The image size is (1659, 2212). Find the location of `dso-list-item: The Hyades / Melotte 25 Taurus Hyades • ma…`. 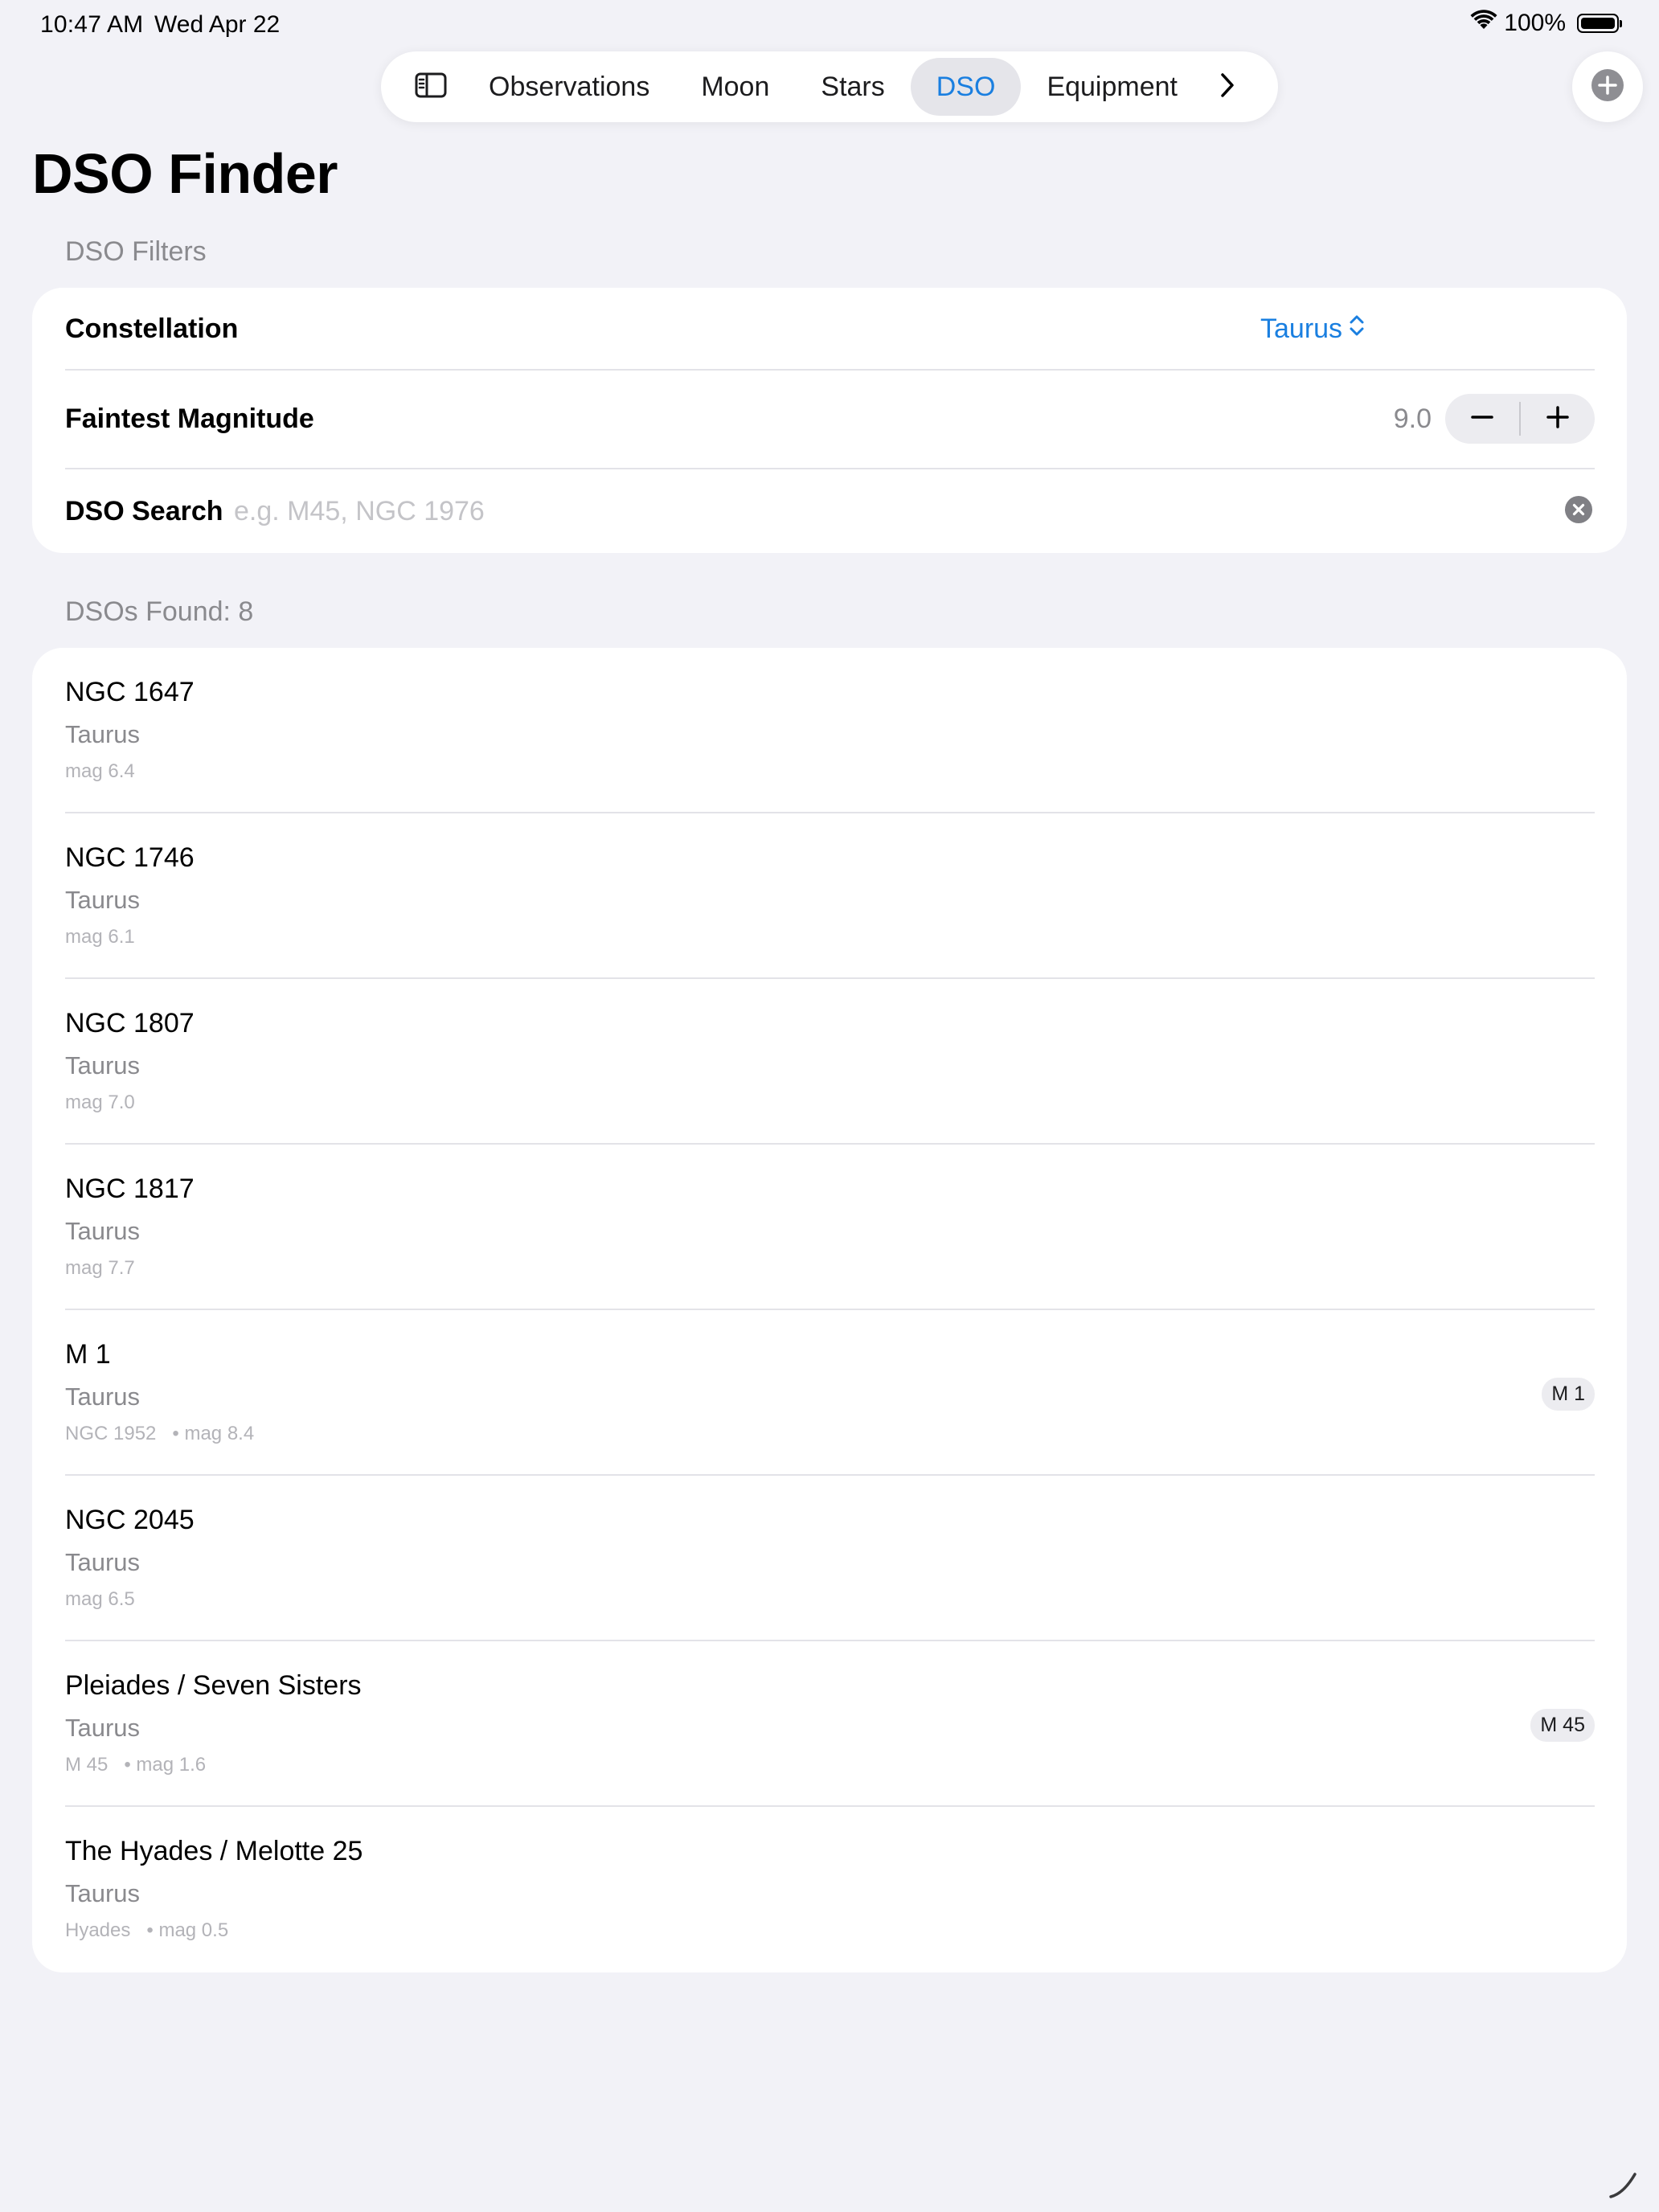

dso-list-item: The Hyades / Melotte 25 Taurus Hyades • ma… is located at coordinates (829, 1889).